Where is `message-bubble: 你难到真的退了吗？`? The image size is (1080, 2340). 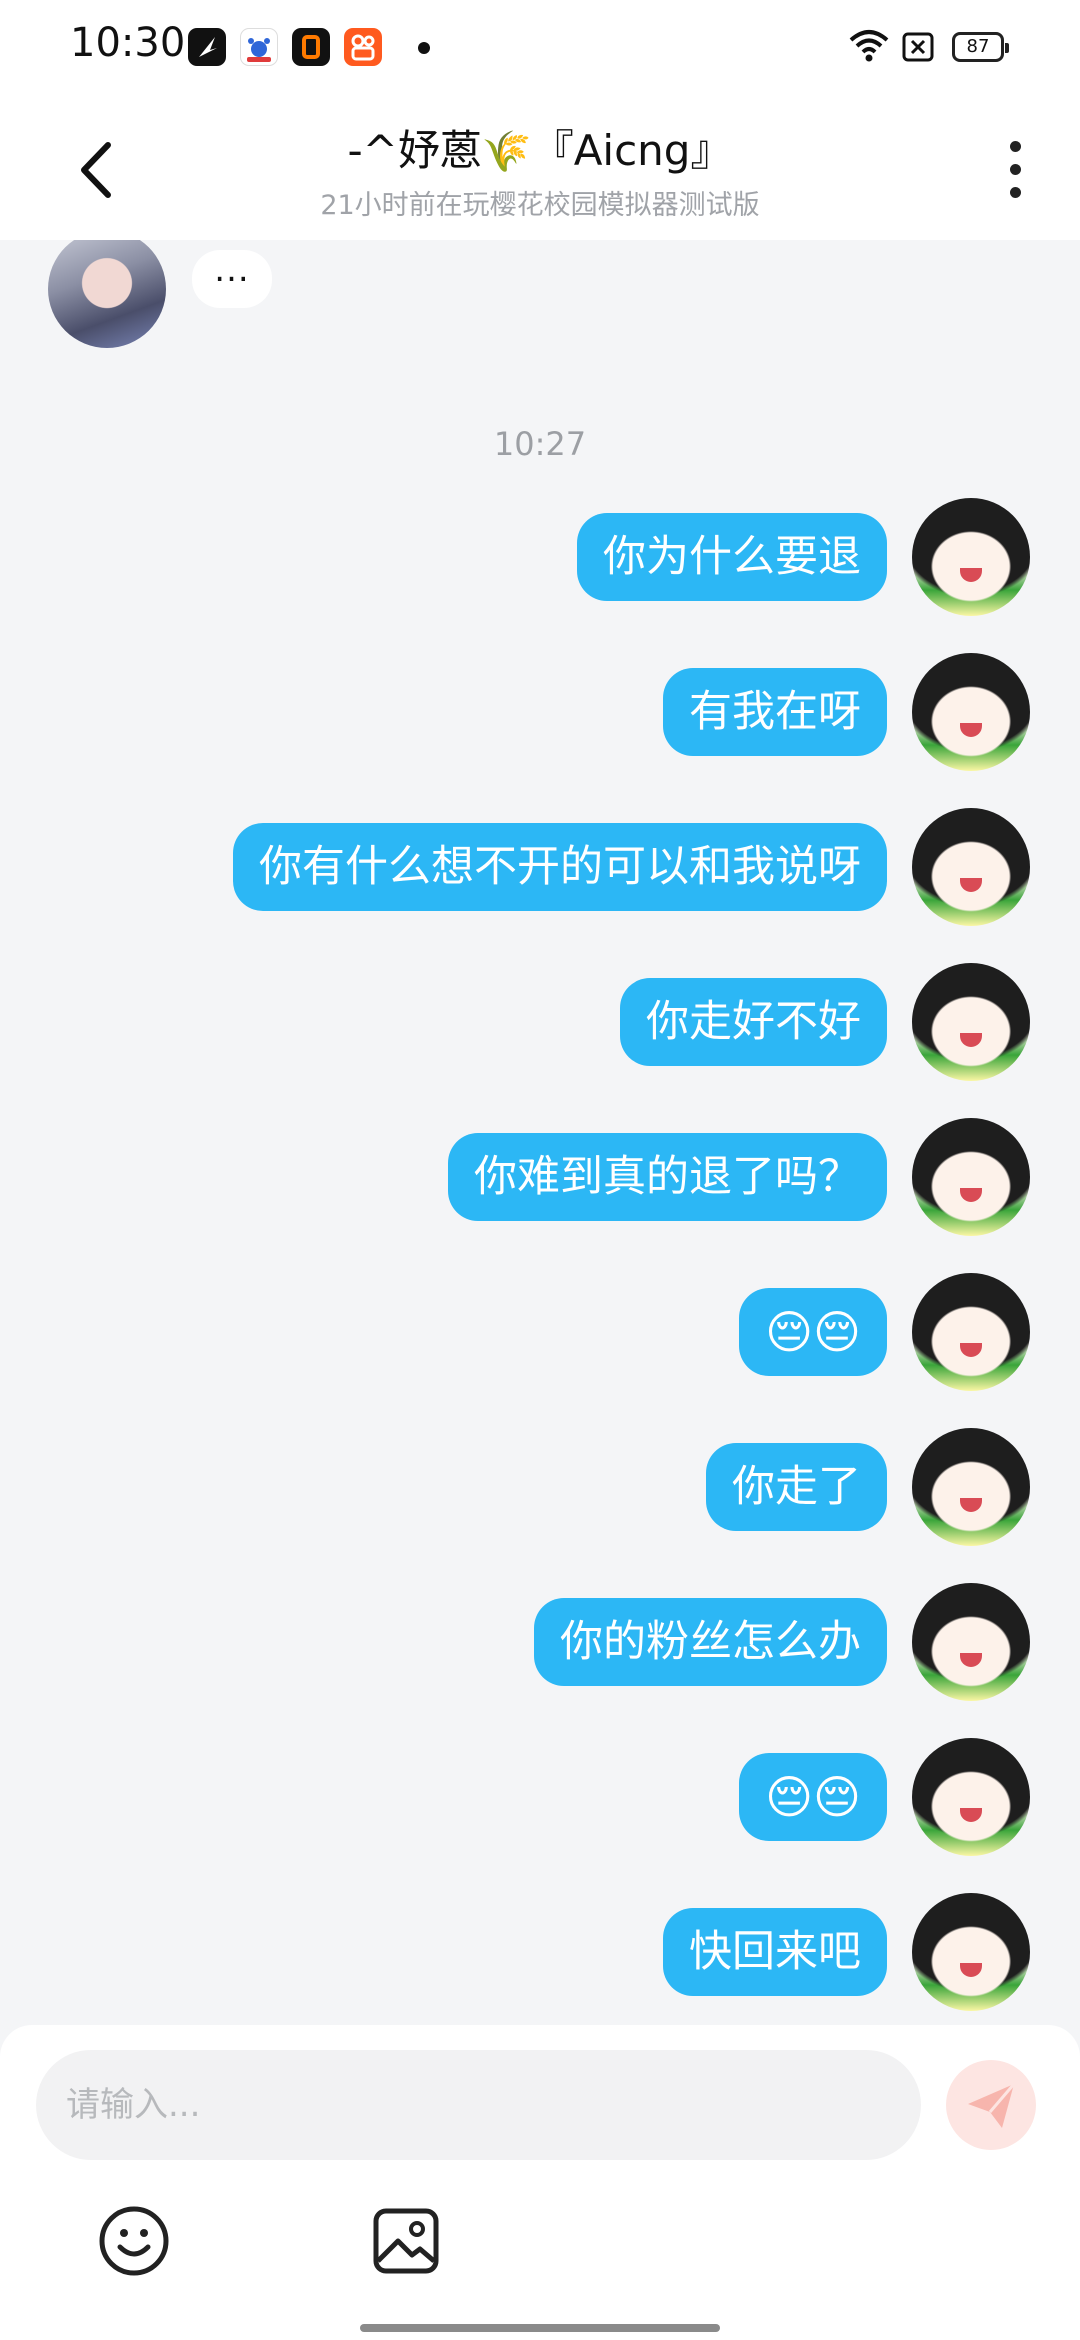 message-bubble: 你难到真的退了吗？ is located at coordinates (667, 1177).